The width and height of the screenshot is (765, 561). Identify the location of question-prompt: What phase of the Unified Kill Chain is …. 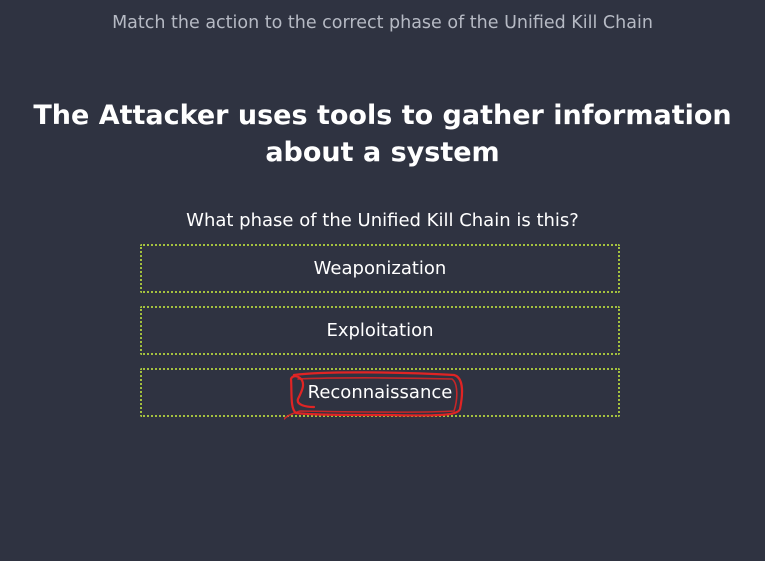
(382, 220).